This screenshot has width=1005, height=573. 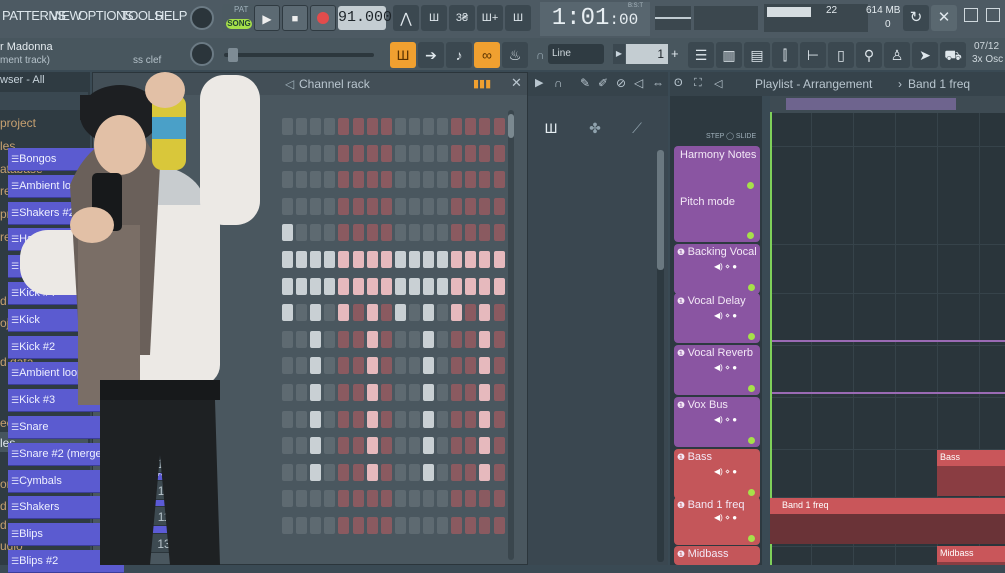 What do you see at coordinates (540, 55) in the screenshot?
I see `magnet-icon: ∩` at bounding box center [540, 55].